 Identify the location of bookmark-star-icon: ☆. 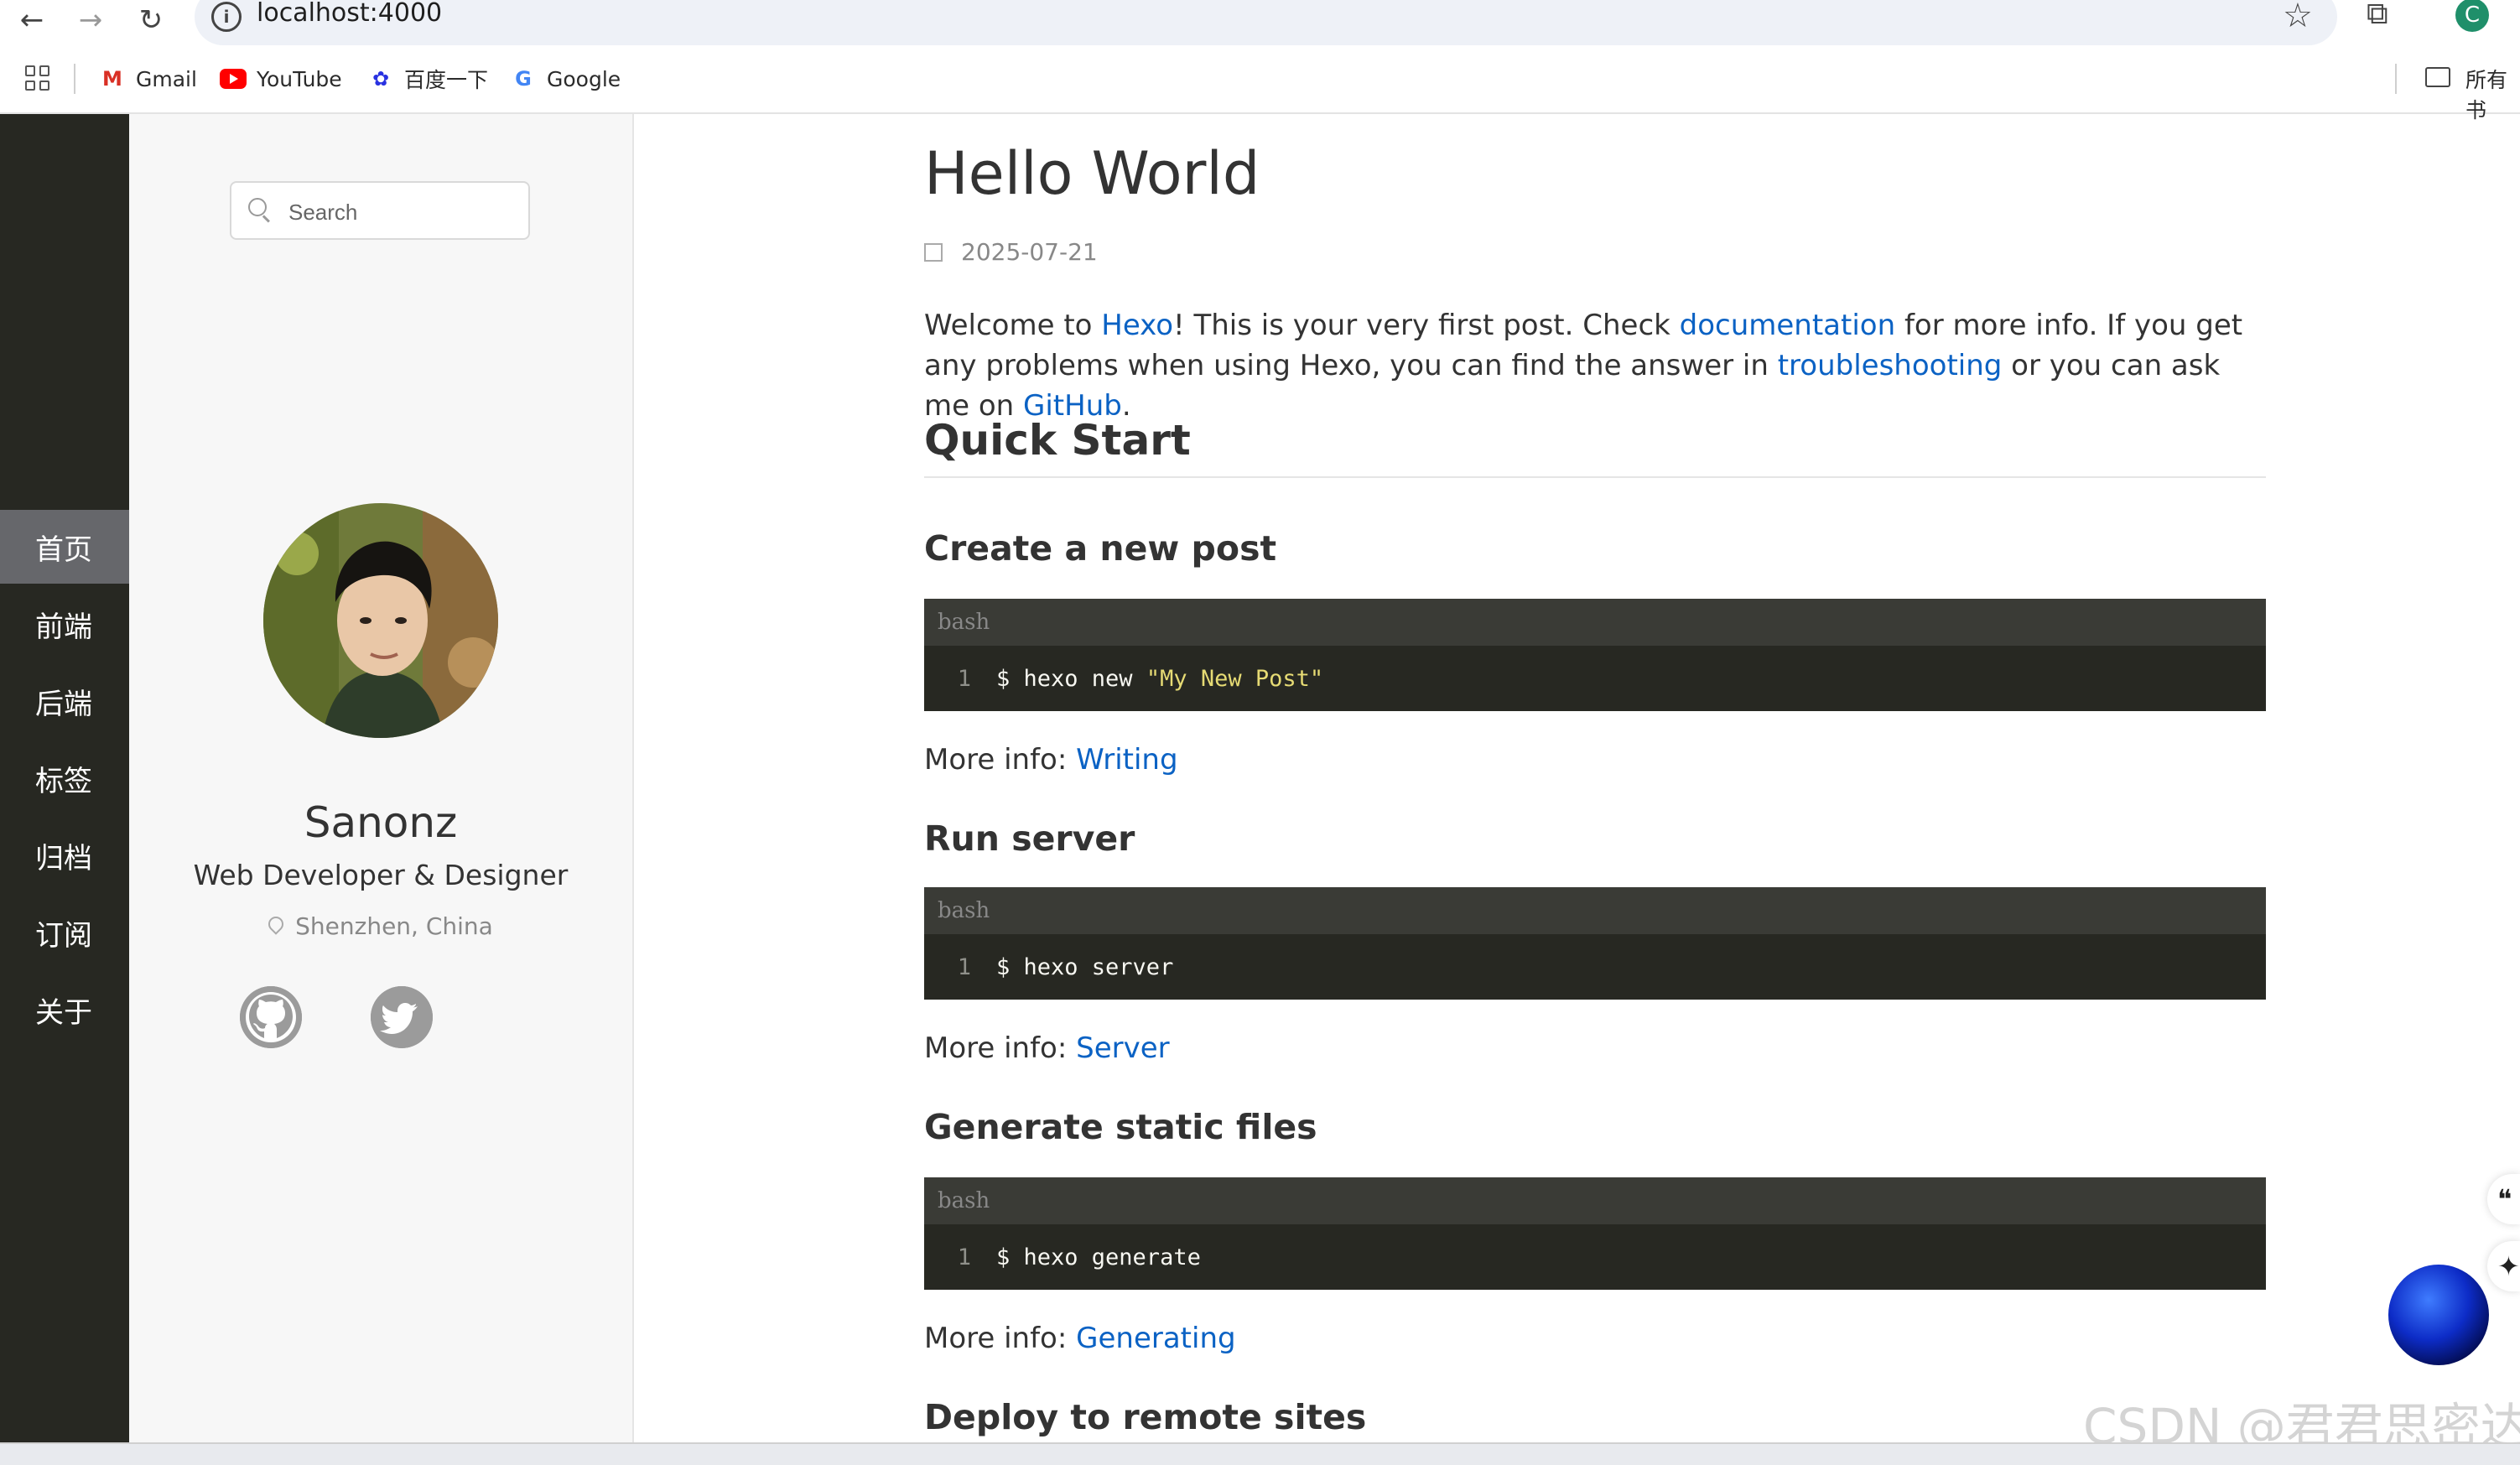
(2298, 17).